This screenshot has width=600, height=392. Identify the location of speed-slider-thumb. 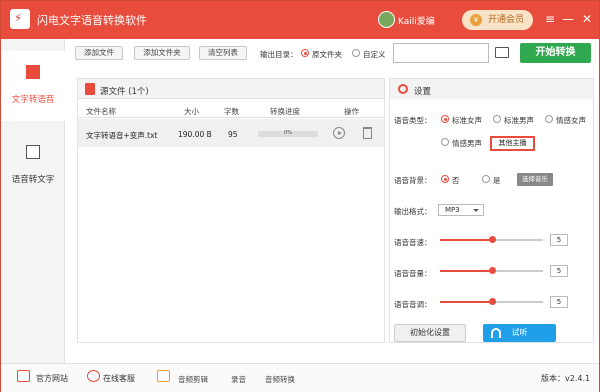
(492, 239).